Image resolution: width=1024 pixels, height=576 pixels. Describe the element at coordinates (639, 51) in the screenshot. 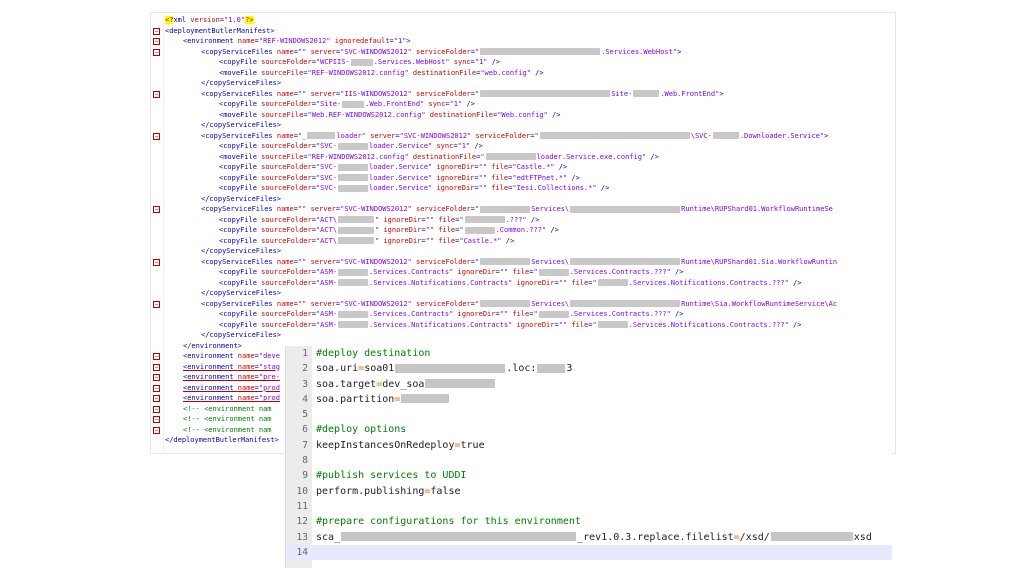

I see `xml-token-val: .Services.WebHost"` at that location.